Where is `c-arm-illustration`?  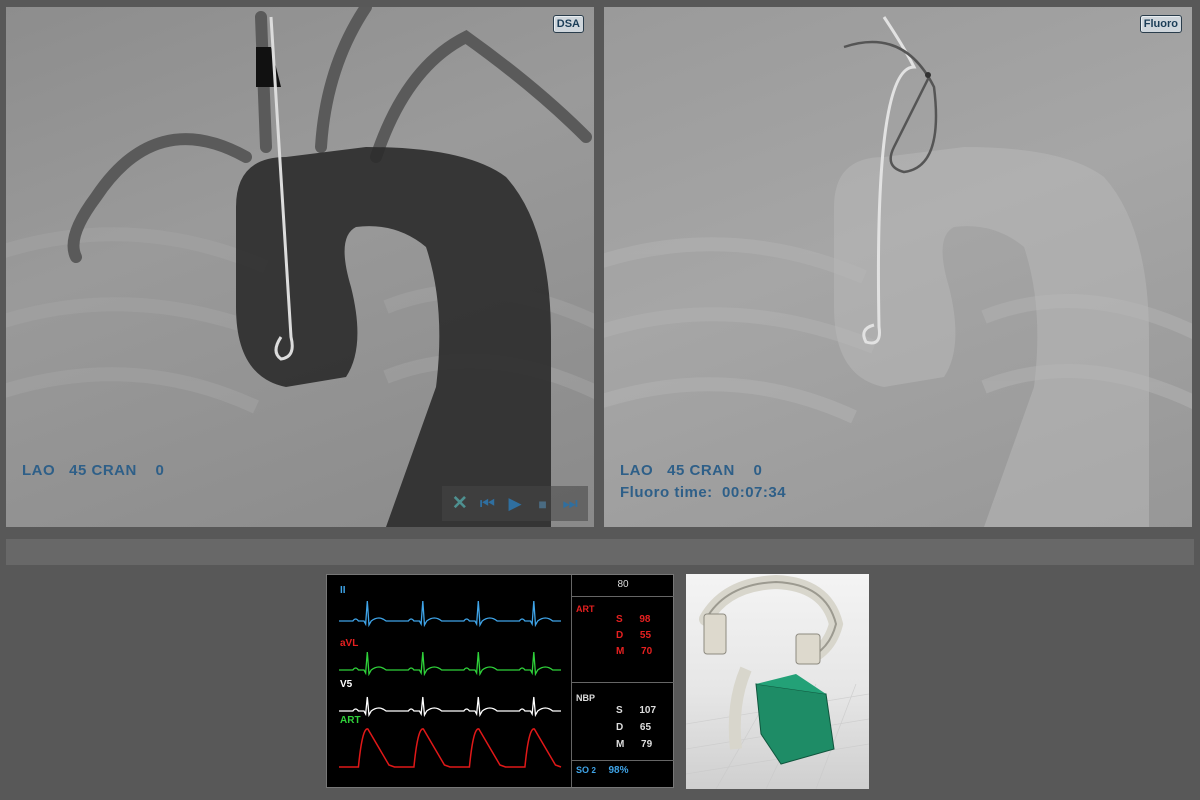 c-arm-illustration is located at coordinates (777, 681).